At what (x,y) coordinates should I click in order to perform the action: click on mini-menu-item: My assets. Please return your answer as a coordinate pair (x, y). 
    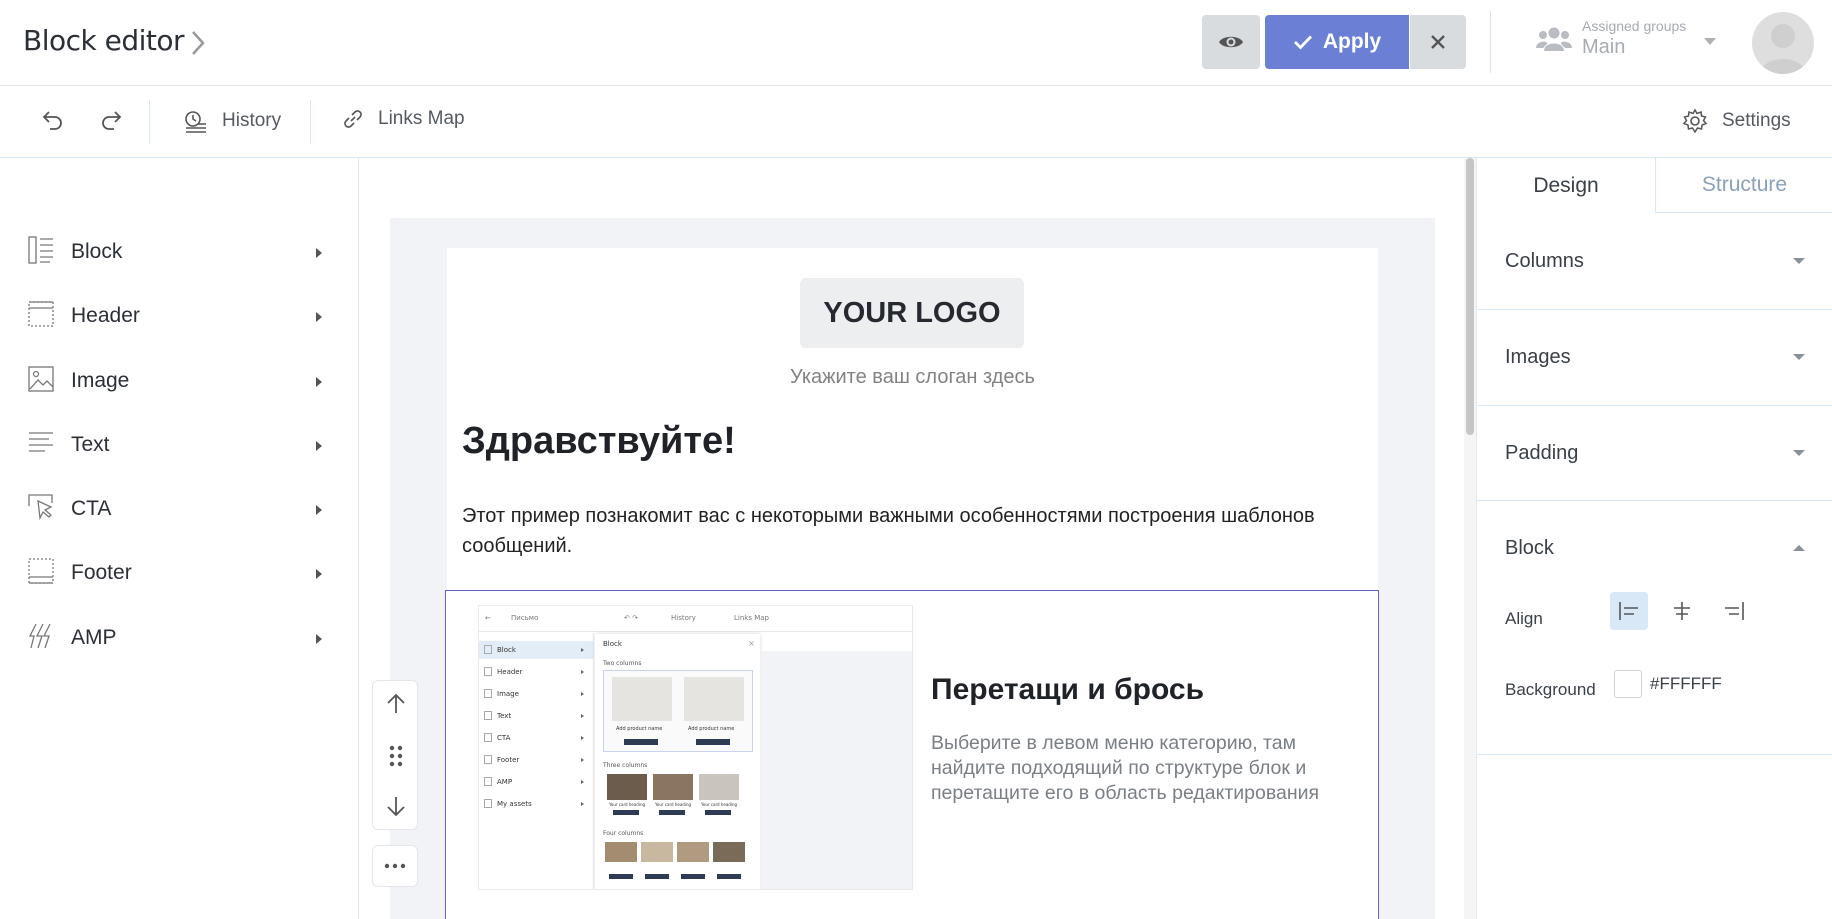
    Looking at the image, I should click on (536, 804).